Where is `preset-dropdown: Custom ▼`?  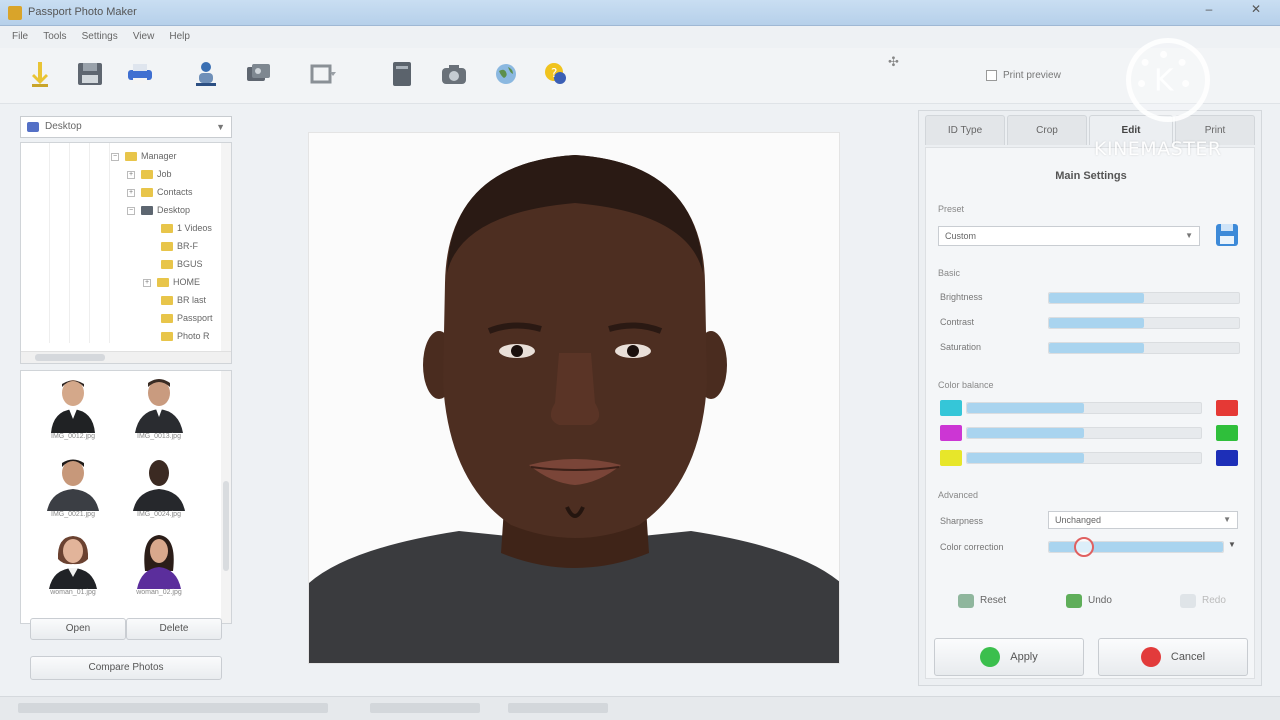
preset-dropdown: Custom ▼ is located at coordinates (1069, 236).